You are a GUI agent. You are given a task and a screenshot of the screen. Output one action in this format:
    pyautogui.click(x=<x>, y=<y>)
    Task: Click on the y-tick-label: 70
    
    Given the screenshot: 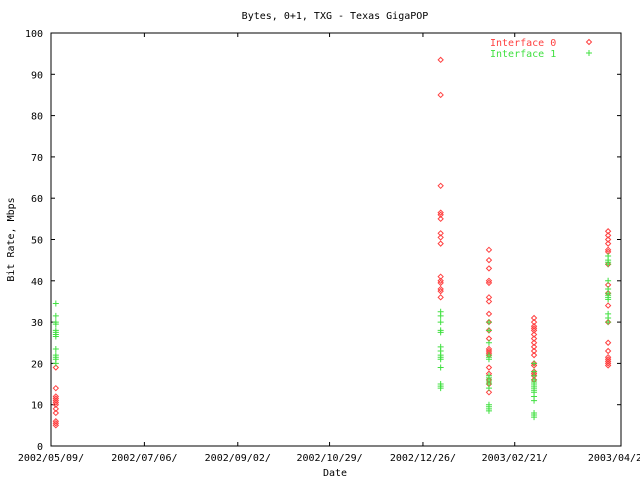 What is the action you would take?
    pyautogui.click(x=37, y=158)
    